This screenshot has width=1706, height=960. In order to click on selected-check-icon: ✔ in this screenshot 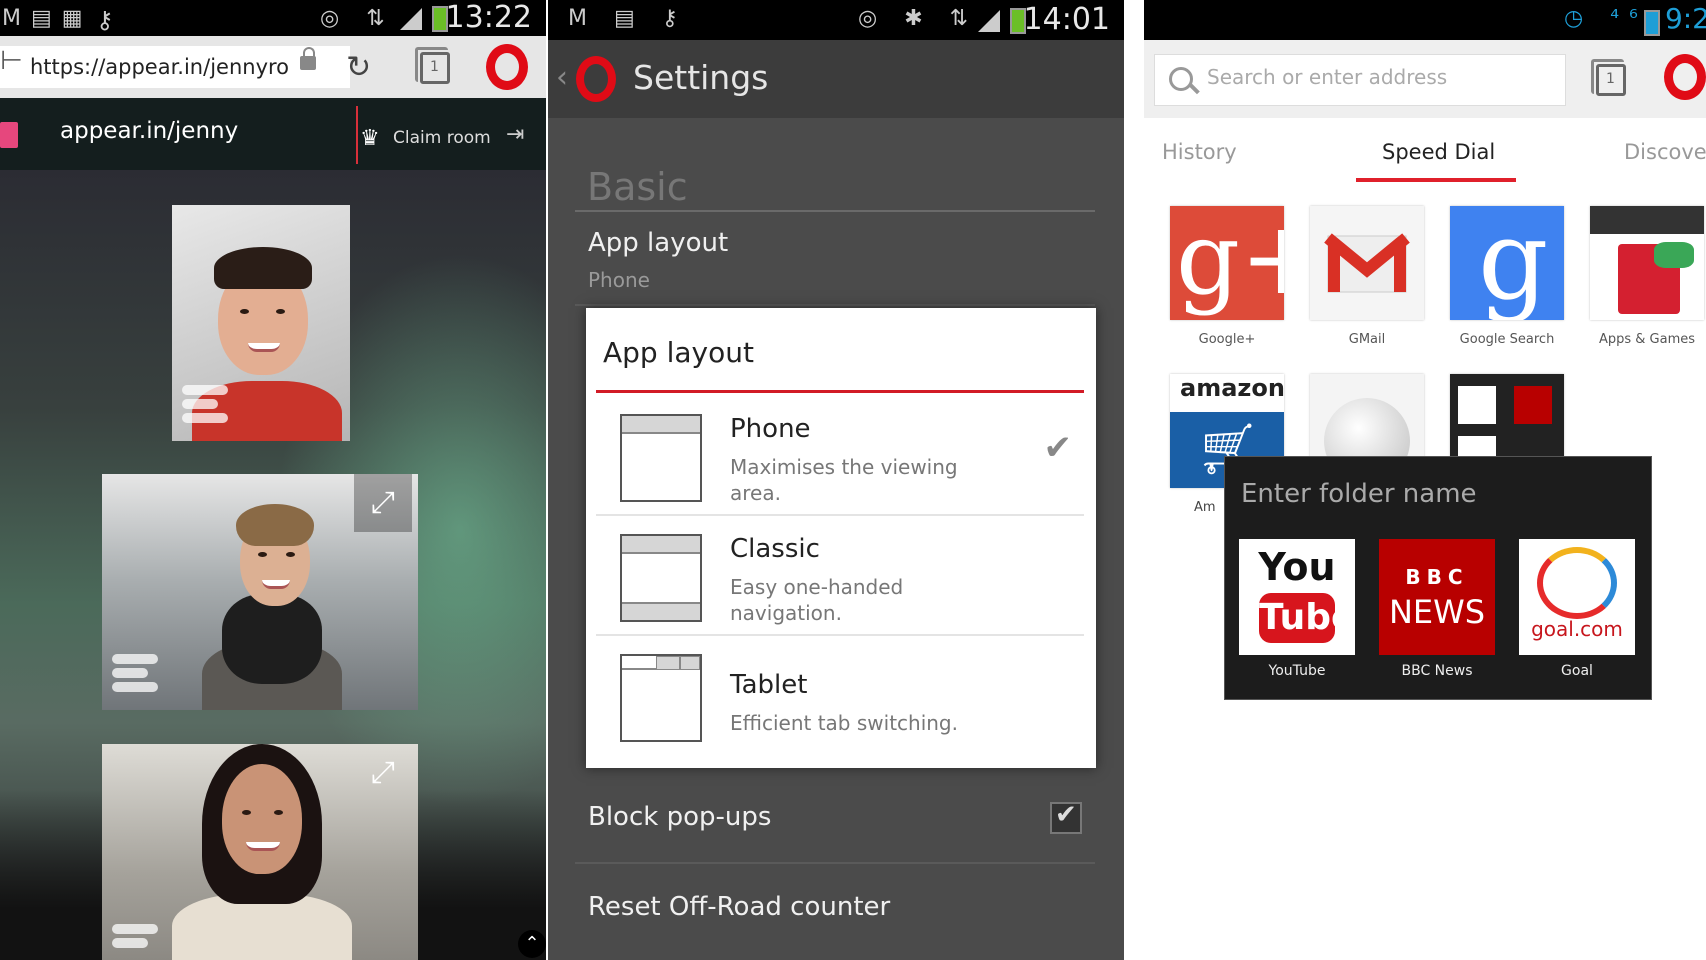, I will do `click(1058, 448)`.